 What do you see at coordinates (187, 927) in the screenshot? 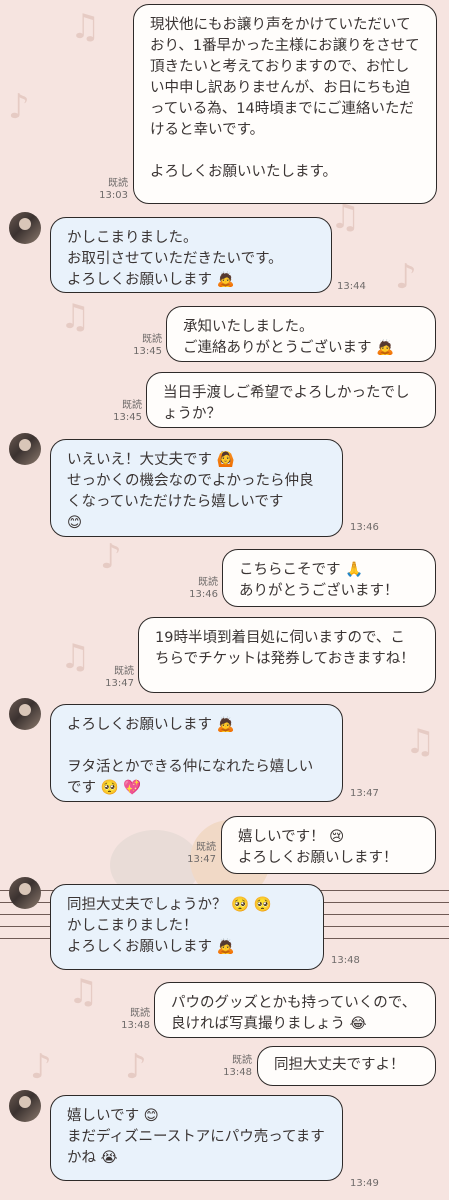
I see `incoming-message: 同担大丈夫でしょうか？ 🥺 🥺 かしこまりました！ よろしくお願いします 🙇` at bounding box center [187, 927].